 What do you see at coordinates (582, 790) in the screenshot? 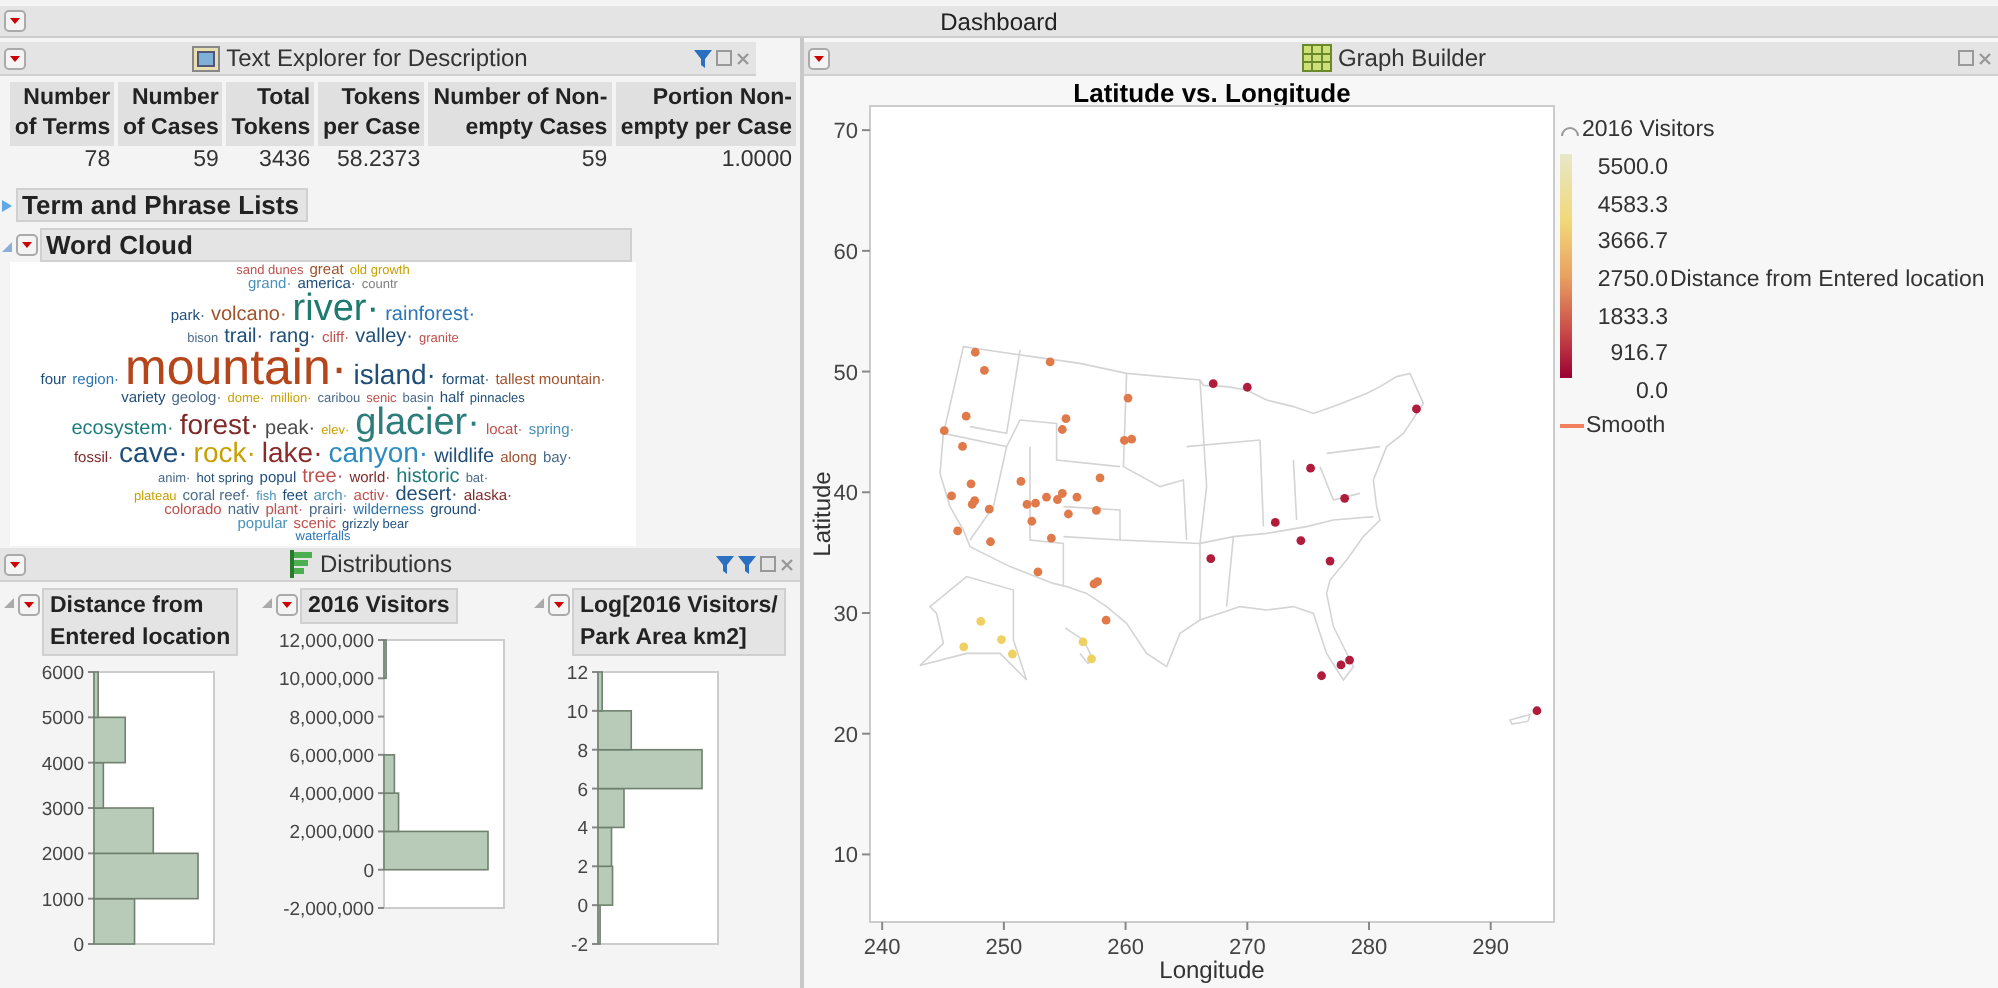
I see `axis-tick-label: 6` at bounding box center [582, 790].